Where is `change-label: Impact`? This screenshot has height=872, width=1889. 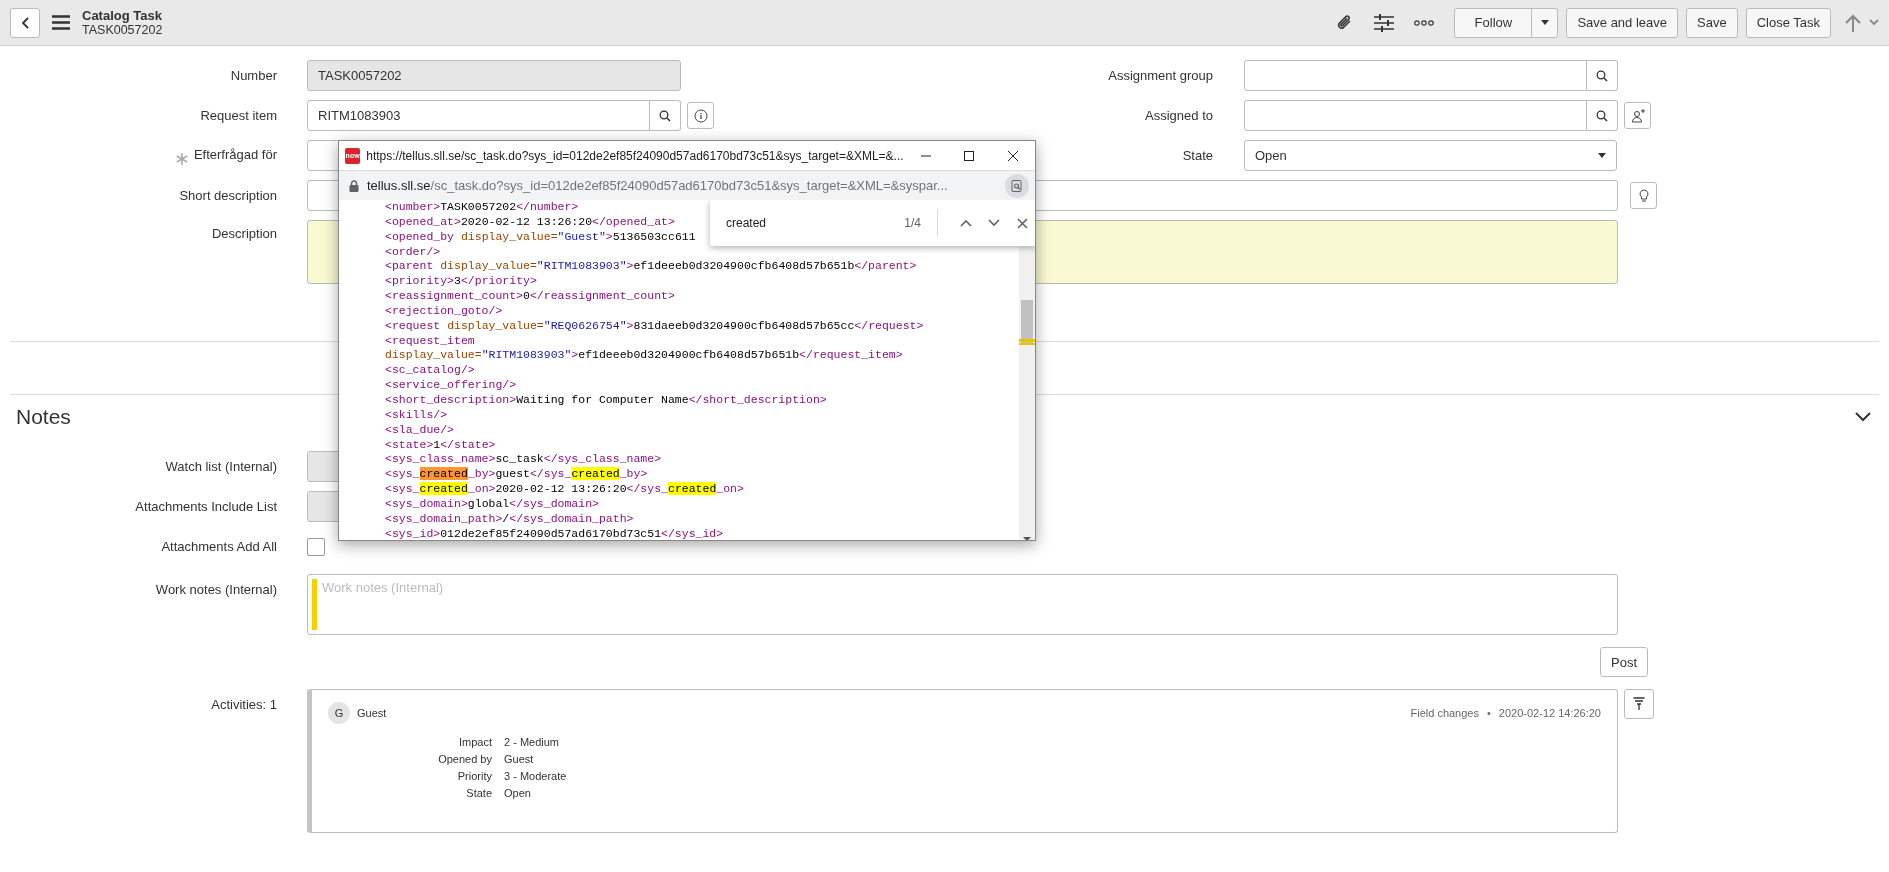
change-label: Impact is located at coordinates (475, 742).